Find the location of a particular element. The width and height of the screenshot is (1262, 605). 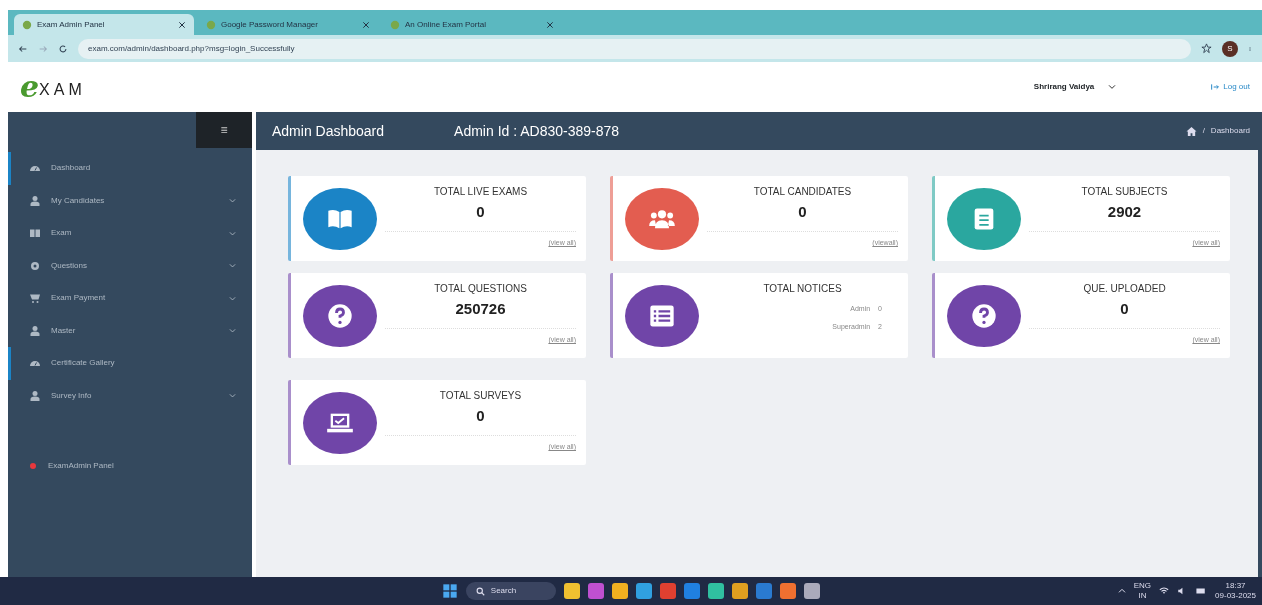

forward-icon is located at coordinates (43, 48).